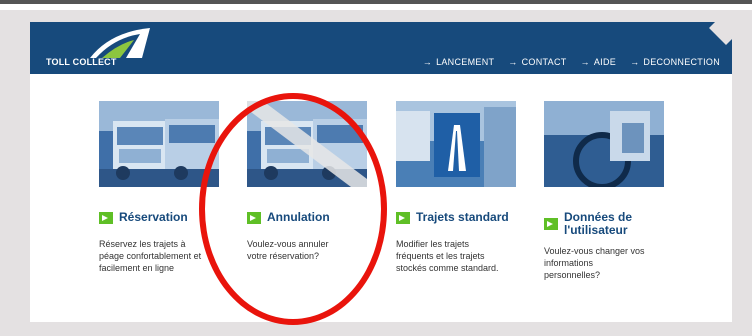  What do you see at coordinates (544, 62) in the screenshot?
I see `nav-label: CONTACT` at bounding box center [544, 62].